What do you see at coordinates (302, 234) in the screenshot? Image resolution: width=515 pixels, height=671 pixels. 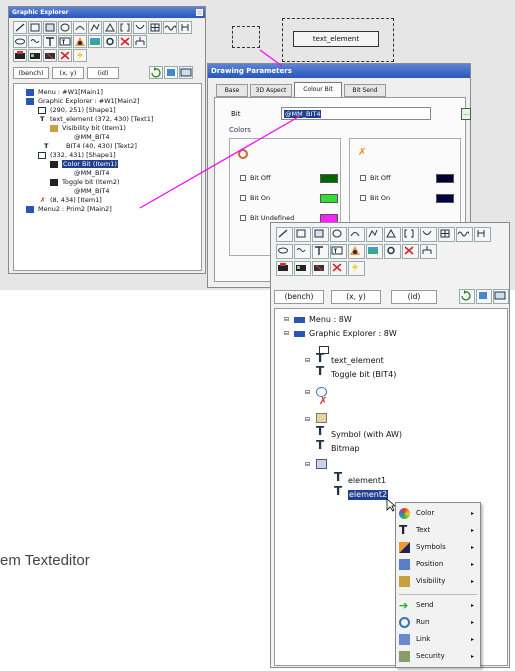 I see `rectangle-tool-icon` at bounding box center [302, 234].